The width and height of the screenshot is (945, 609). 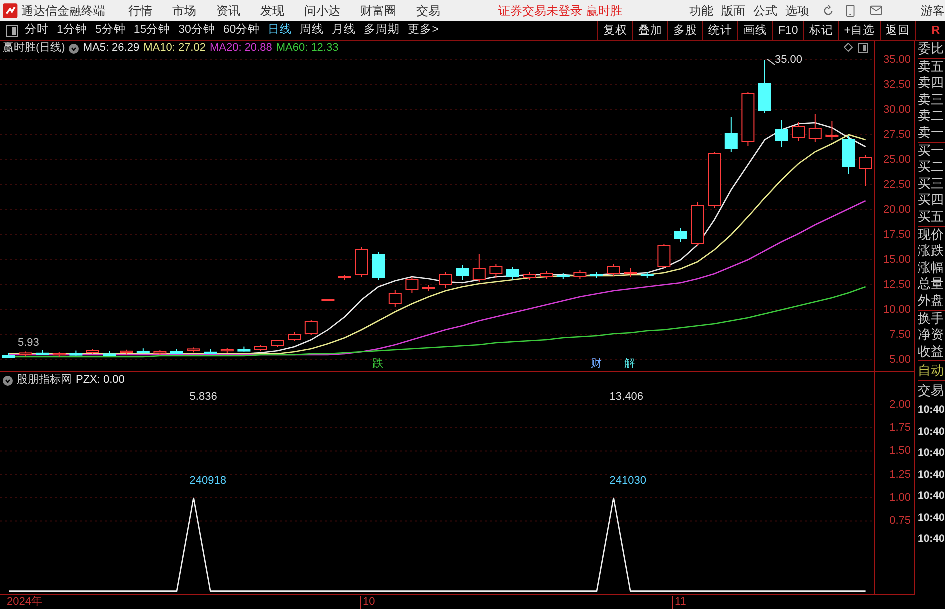 I want to click on date-axis-label: 2024年, so click(x=24, y=602).